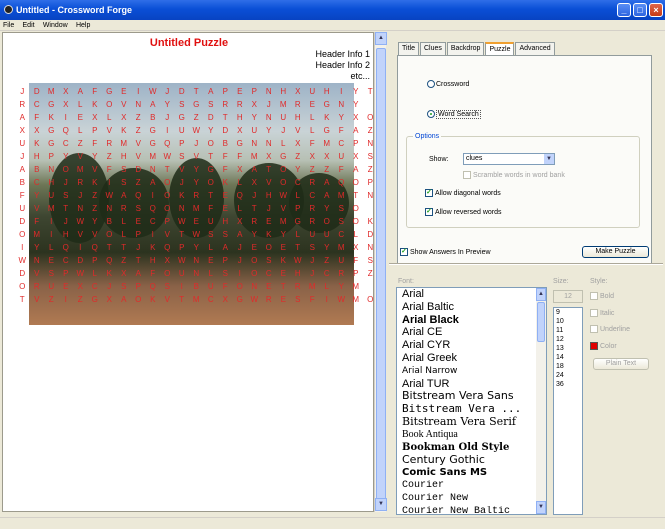 This screenshot has height=529, width=665. I want to click on minimize-button: _, so click(624, 10).